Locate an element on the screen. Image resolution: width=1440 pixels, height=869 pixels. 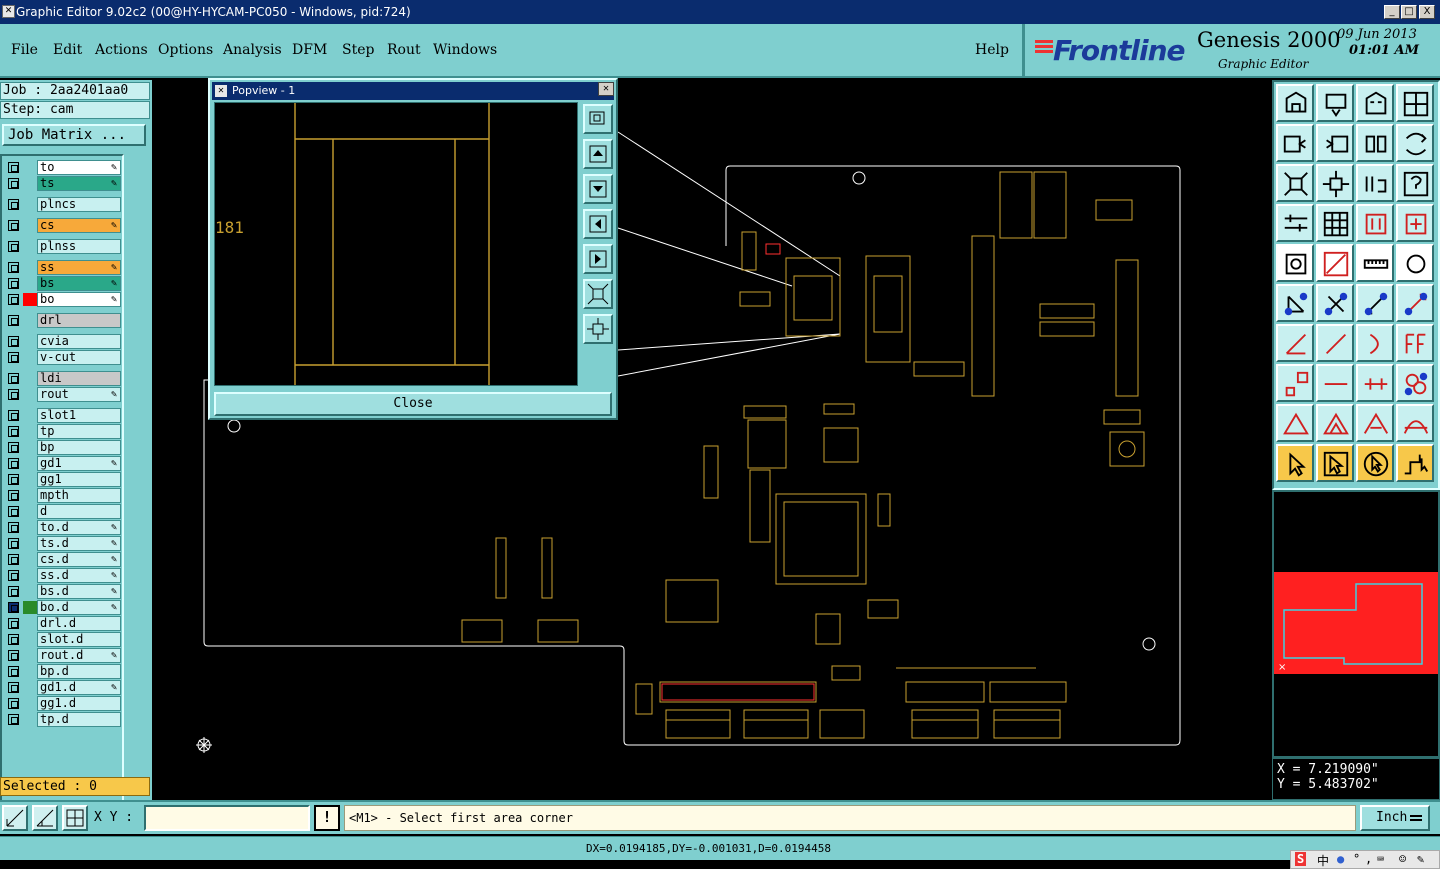
layer-name: slot.d is located at coordinates (79, 639).